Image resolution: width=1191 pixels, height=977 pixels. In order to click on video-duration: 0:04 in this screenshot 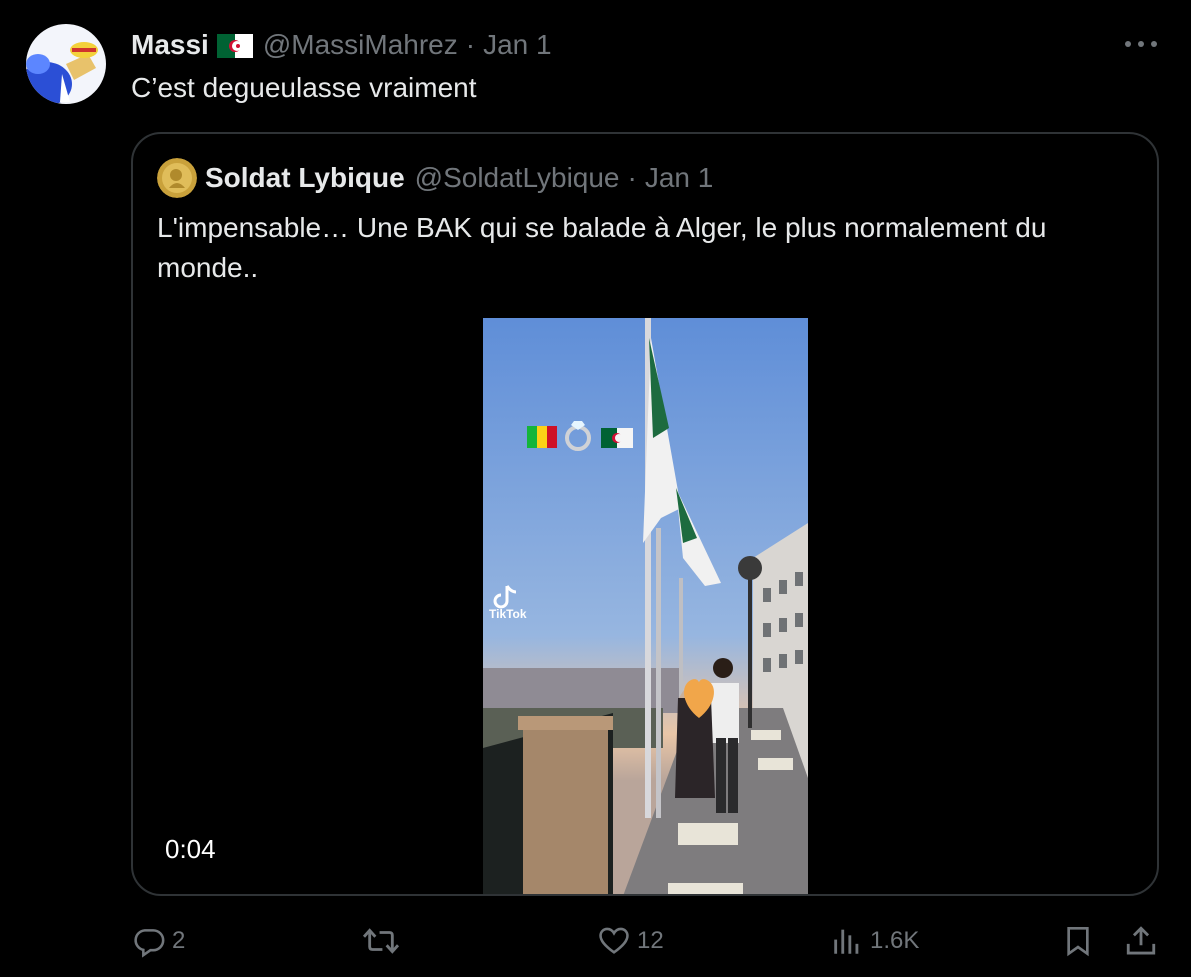, I will do `click(190, 849)`.